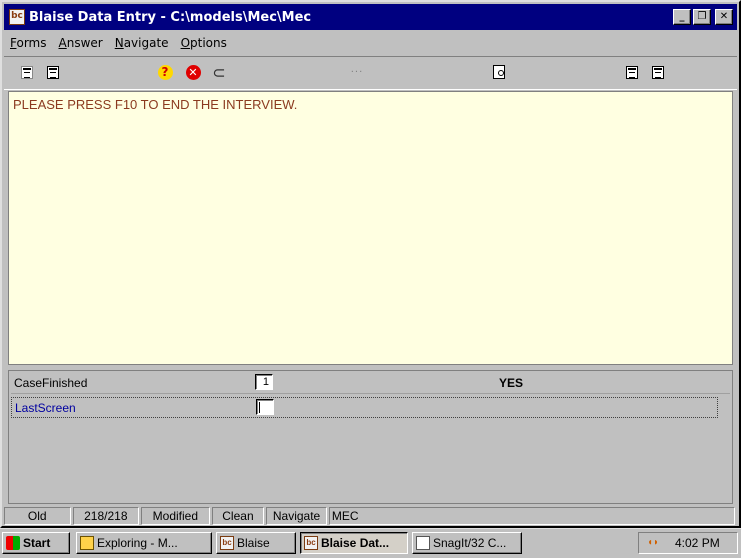  I want to click on form-icon, so click(53, 72).